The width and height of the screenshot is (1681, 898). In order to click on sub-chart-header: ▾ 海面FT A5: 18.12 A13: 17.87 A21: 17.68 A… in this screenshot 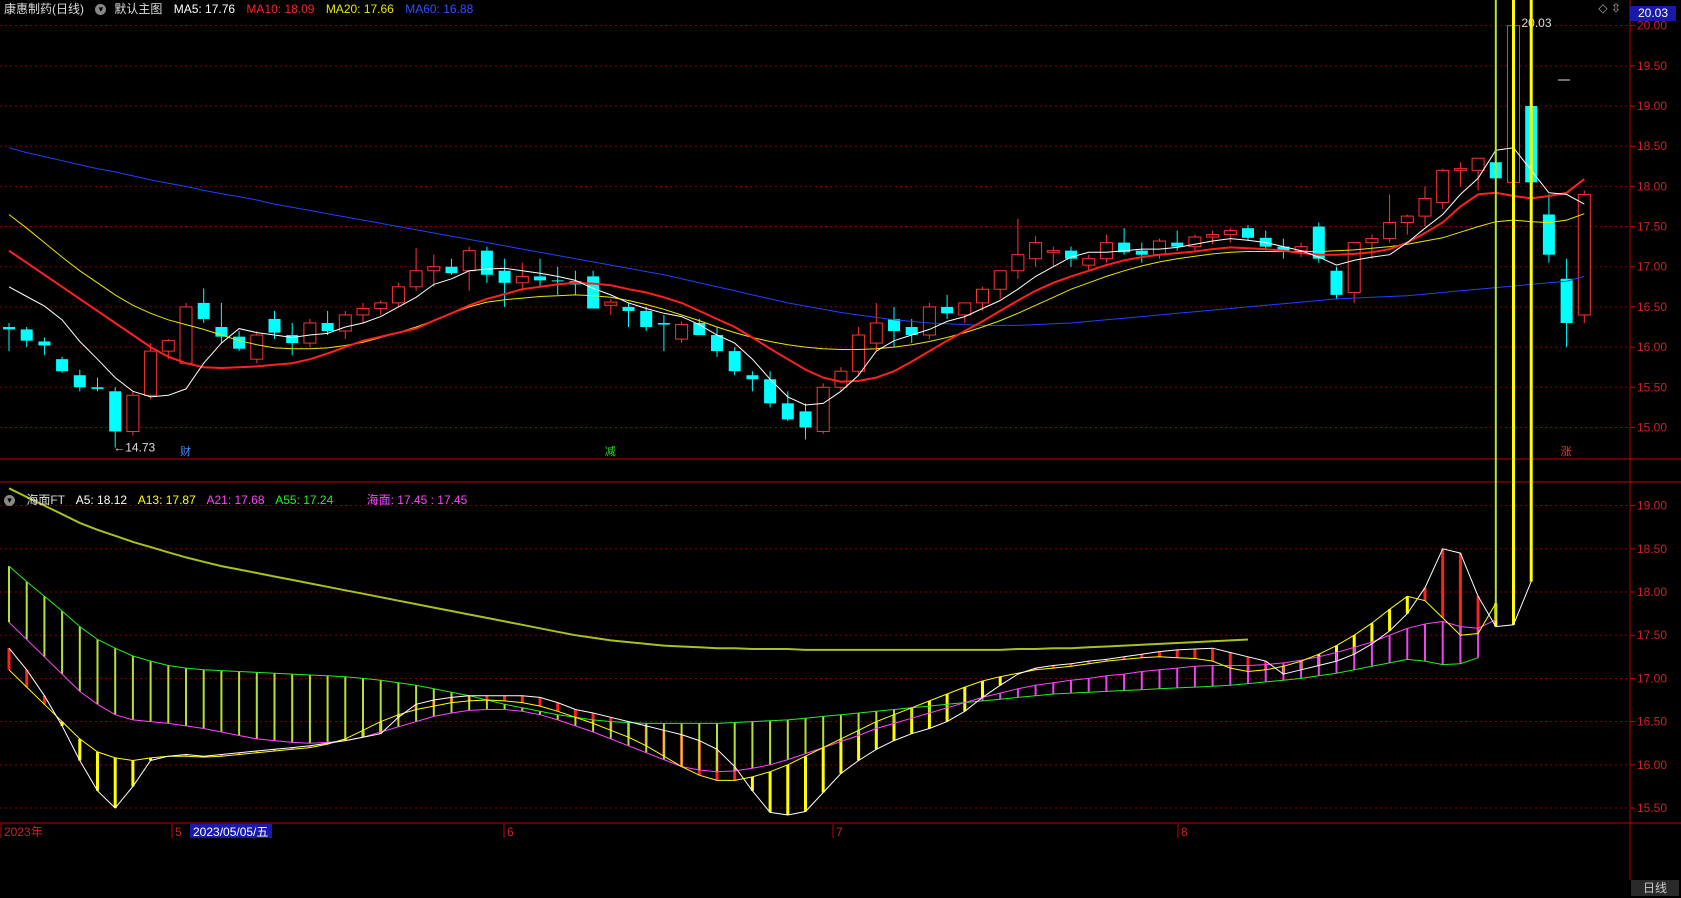, I will do `click(239, 500)`.